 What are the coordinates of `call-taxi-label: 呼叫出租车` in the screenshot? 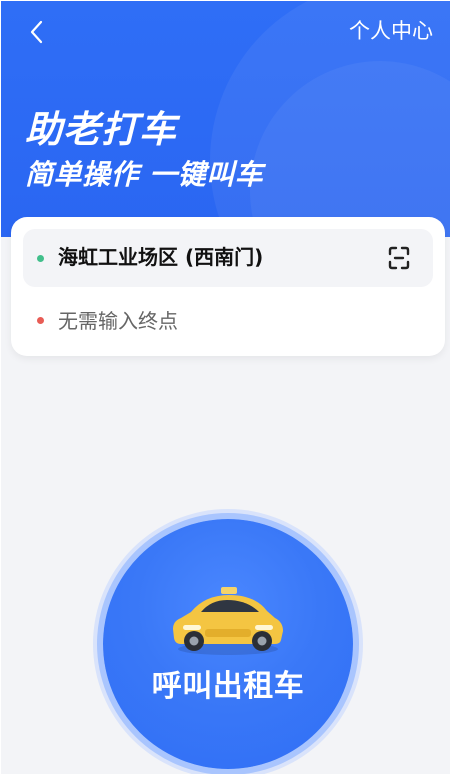 It's located at (228, 686).